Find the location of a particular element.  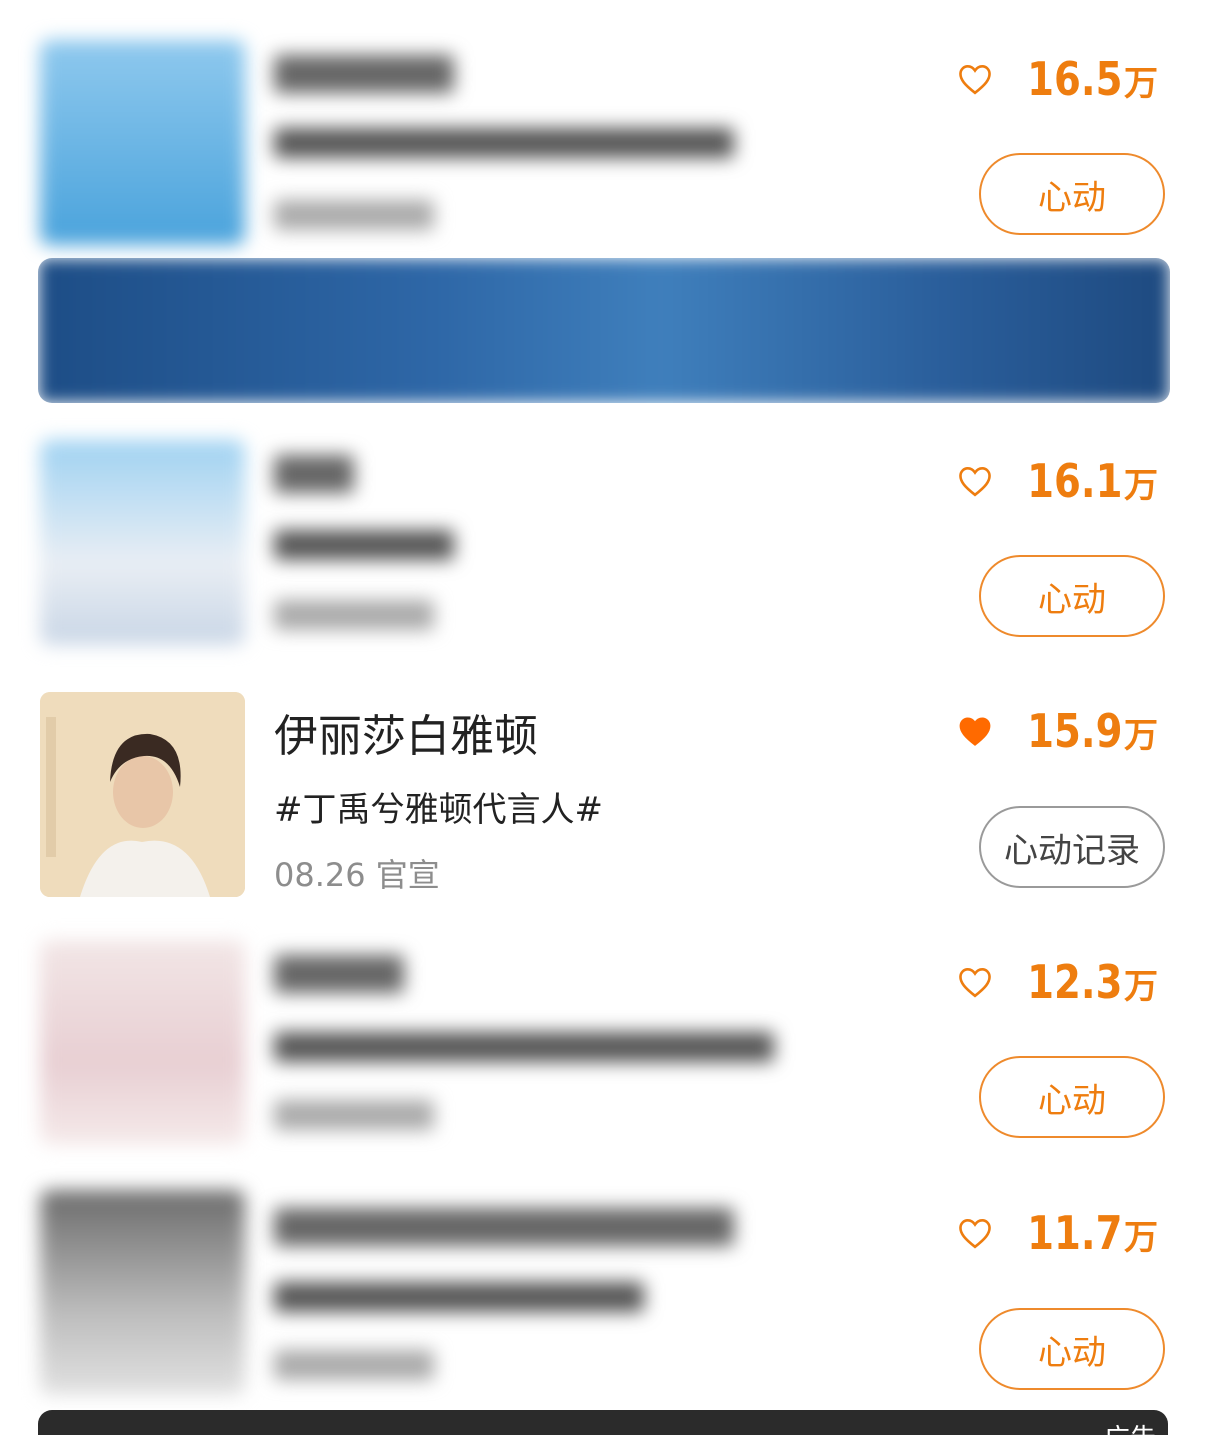

promo-banner is located at coordinates (604, 330).